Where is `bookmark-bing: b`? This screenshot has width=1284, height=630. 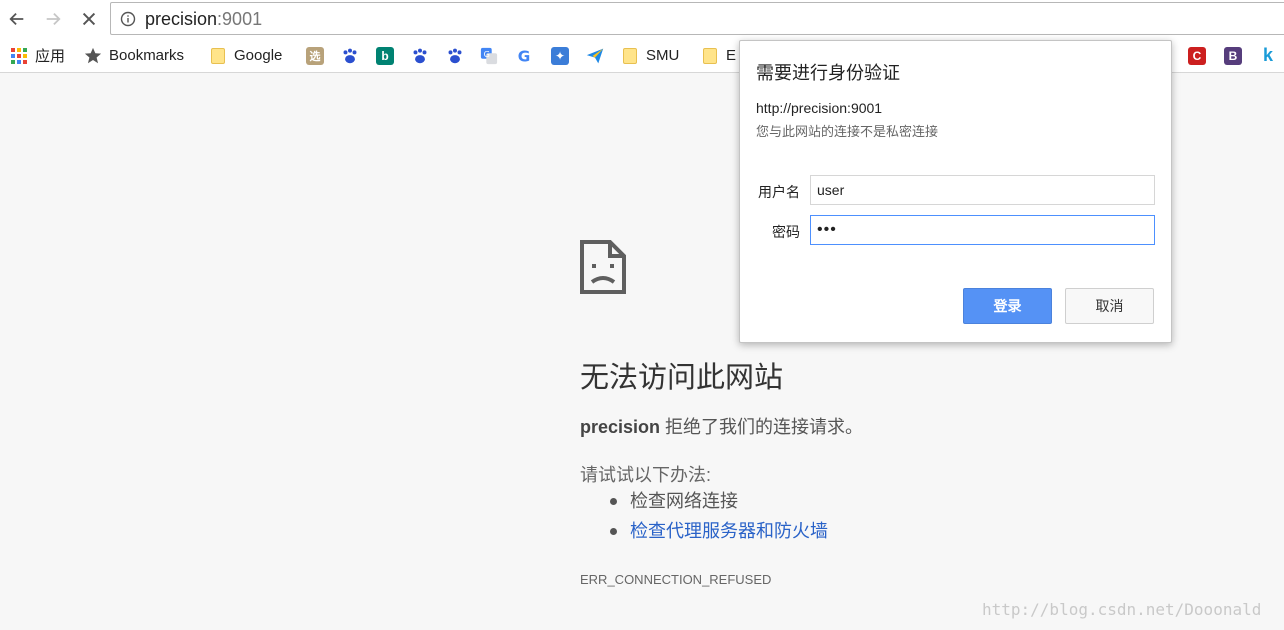 bookmark-bing: b is located at coordinates (385, 55).